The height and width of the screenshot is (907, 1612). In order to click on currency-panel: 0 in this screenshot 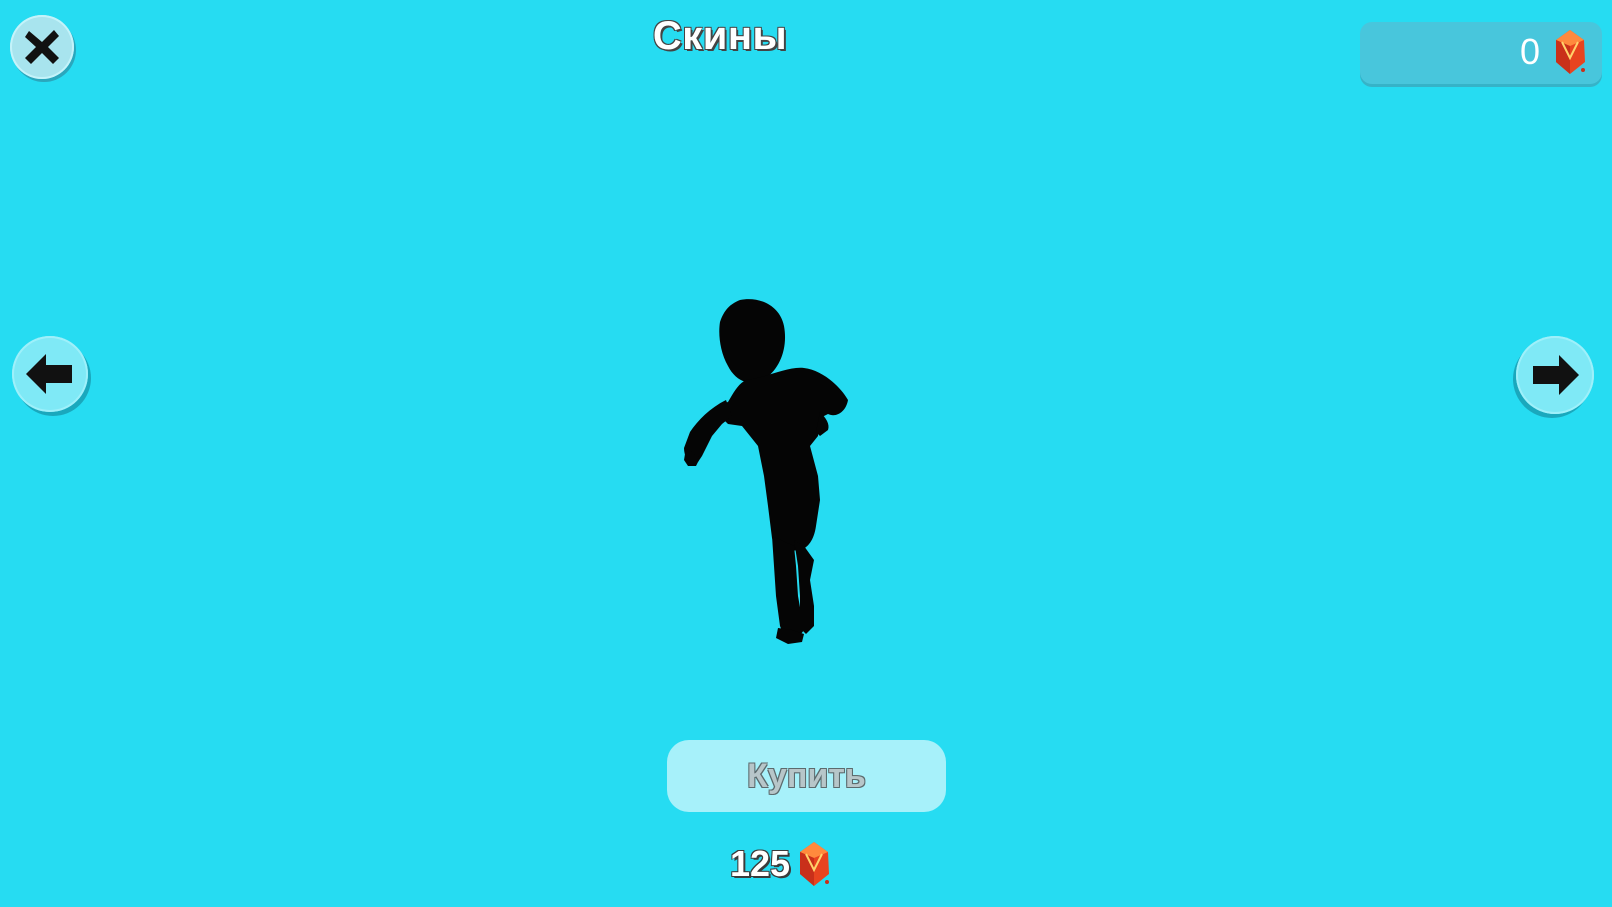, I will do `click(1481, 53)`.